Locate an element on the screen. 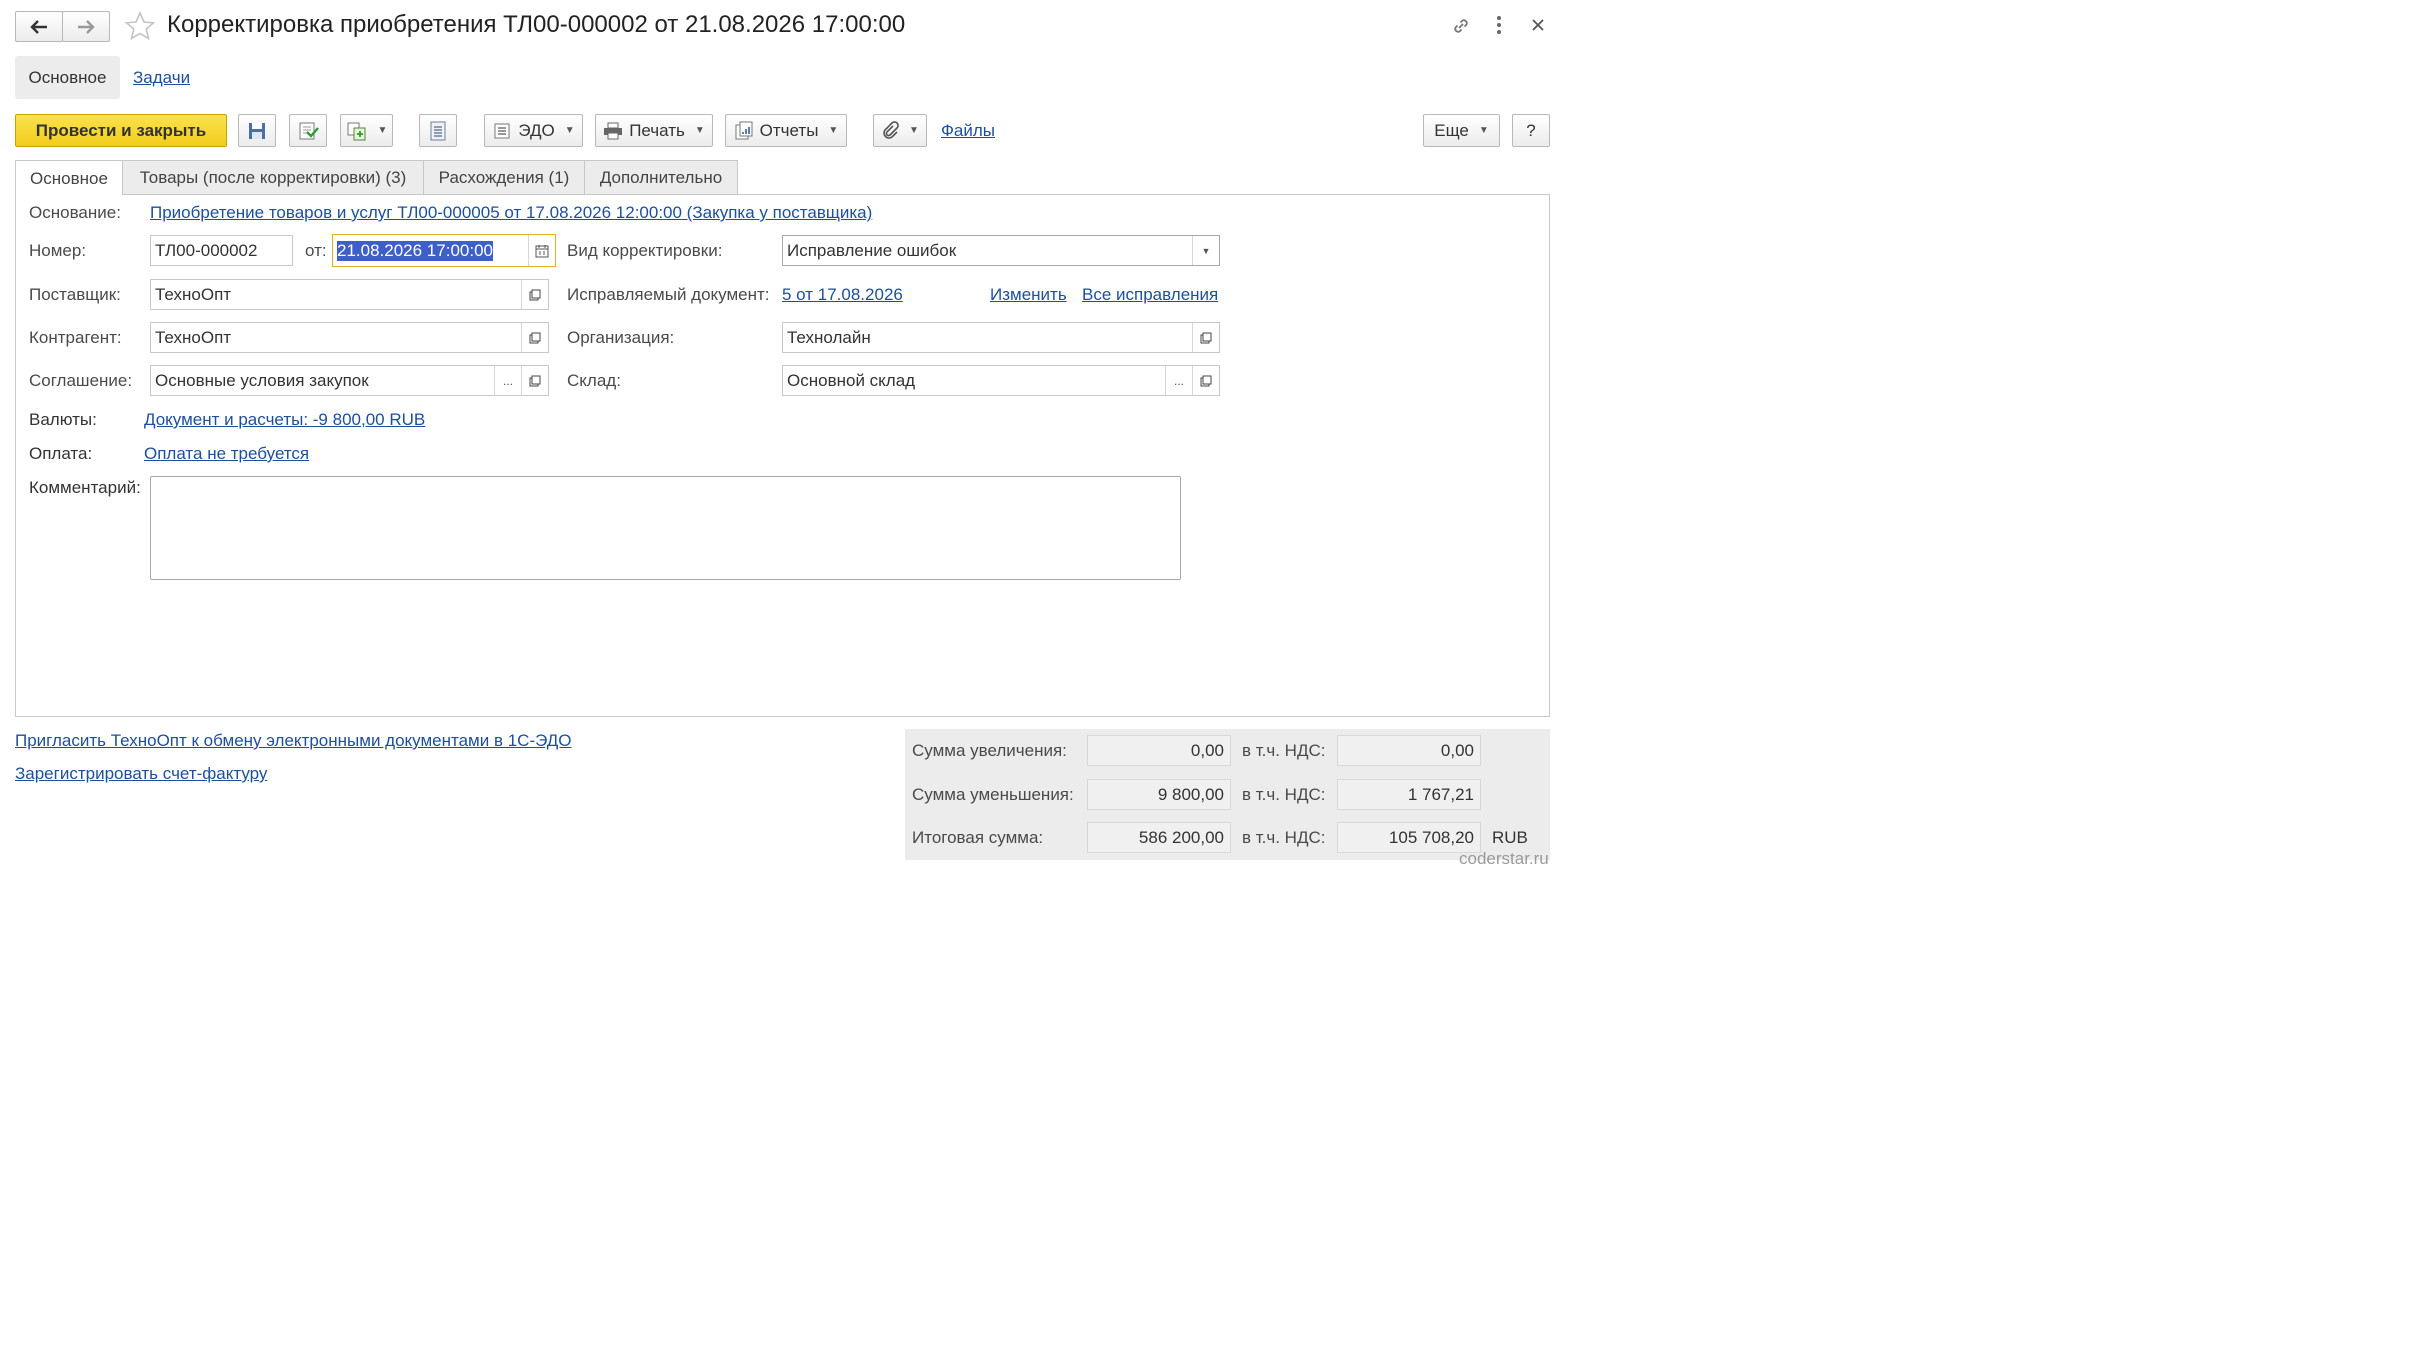 The width and height of the screenshot is (2434, 1355). correction-type-value: Исправление ошибок is located at coordinates (872, 250).